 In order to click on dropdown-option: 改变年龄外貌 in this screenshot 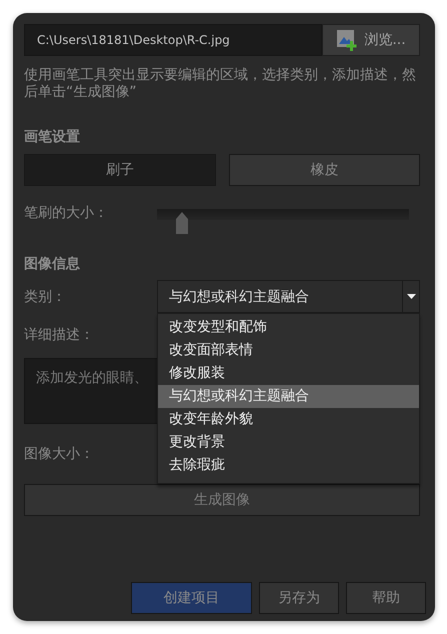, I will do `click(288, 419)`.